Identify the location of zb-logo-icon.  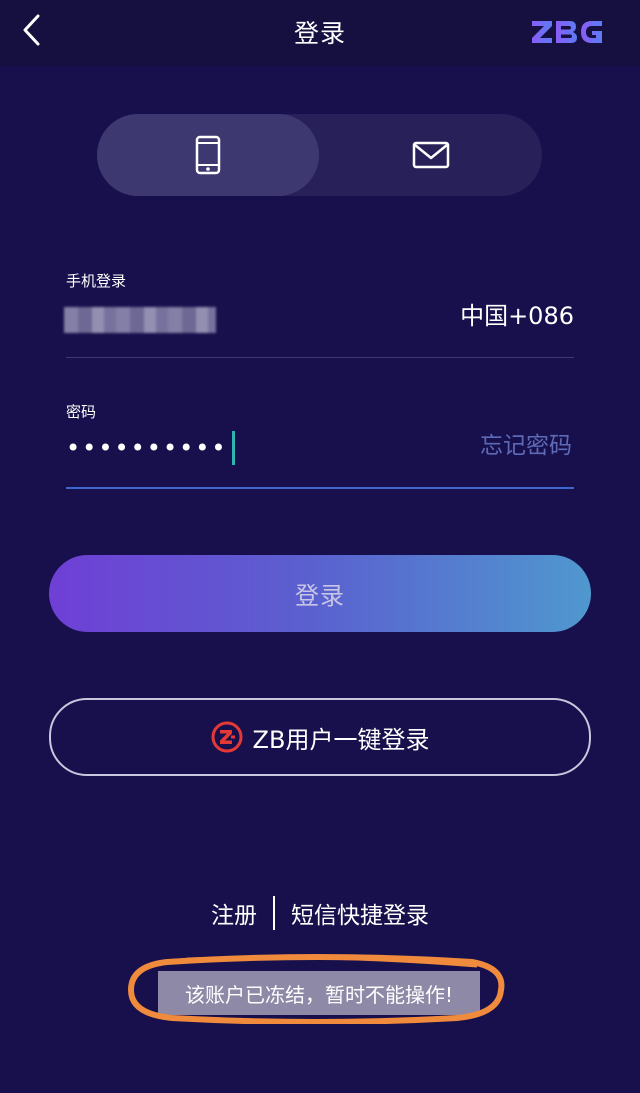
(227, 737).